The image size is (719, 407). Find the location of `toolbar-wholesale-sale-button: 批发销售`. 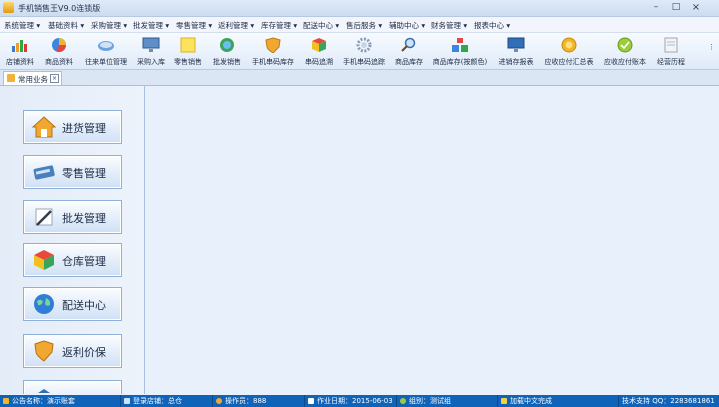

toolbar-wholesale-sale-button: 批发销售 is located at coordinates (227, 51).